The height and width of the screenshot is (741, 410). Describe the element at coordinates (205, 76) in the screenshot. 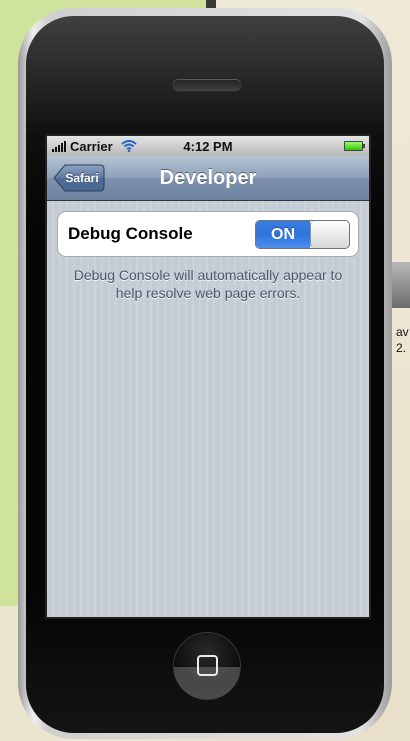

I see `iphone-gloss` at that location.